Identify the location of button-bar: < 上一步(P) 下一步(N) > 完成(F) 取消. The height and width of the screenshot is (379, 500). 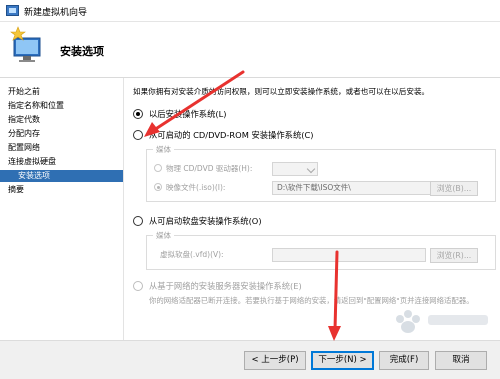
(250, 359).